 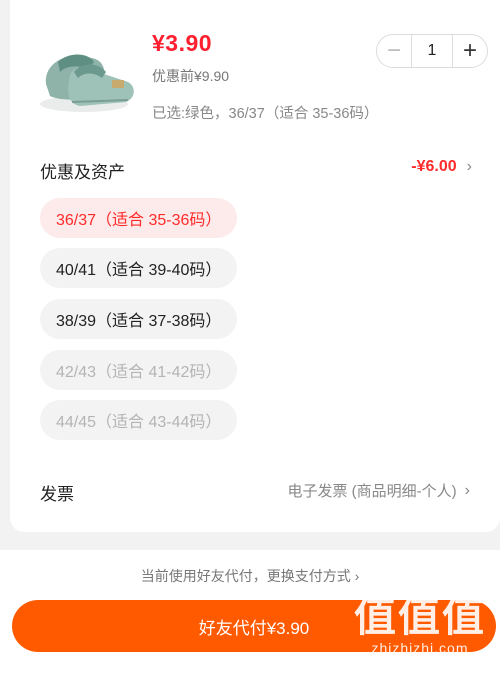 I want to click on decrease-button: −, so click(x=394, y=51).